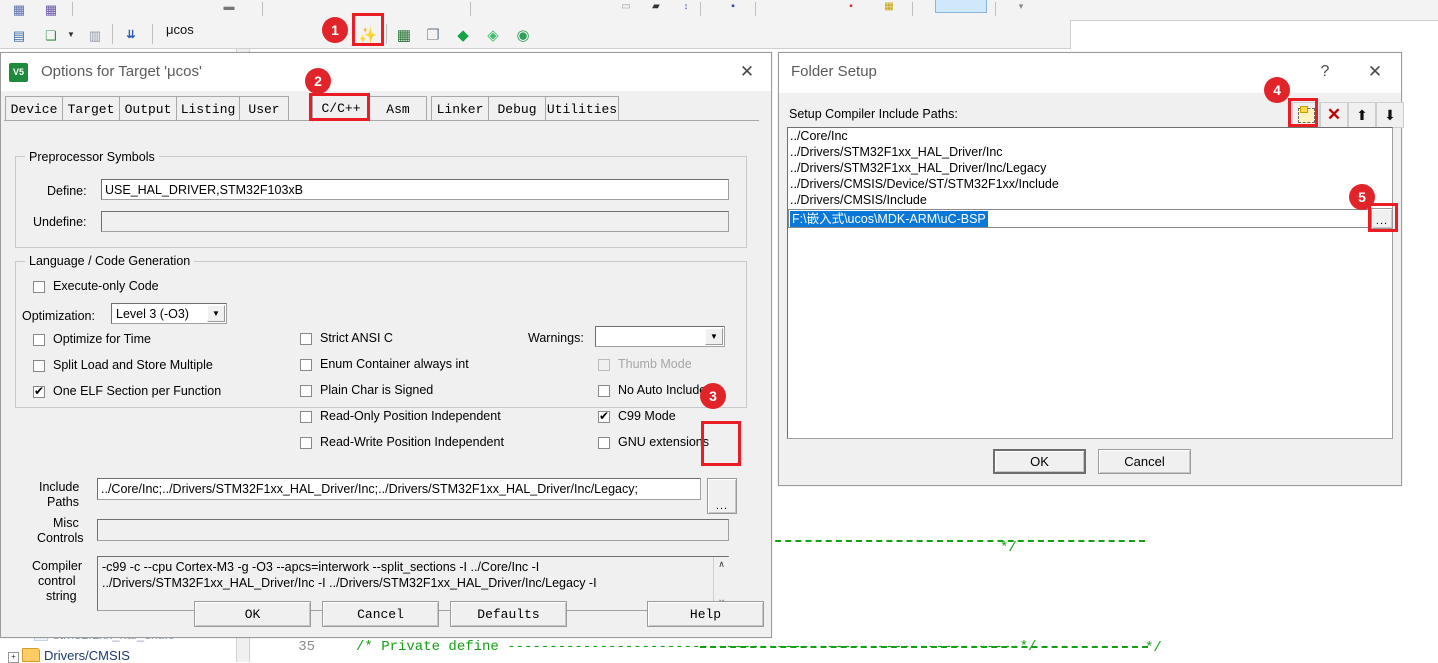 The height and width of the screenshot is (663, 1438). I want to click on list-item: ../Drivers/CMSIS/Include, so click(1090, 200).